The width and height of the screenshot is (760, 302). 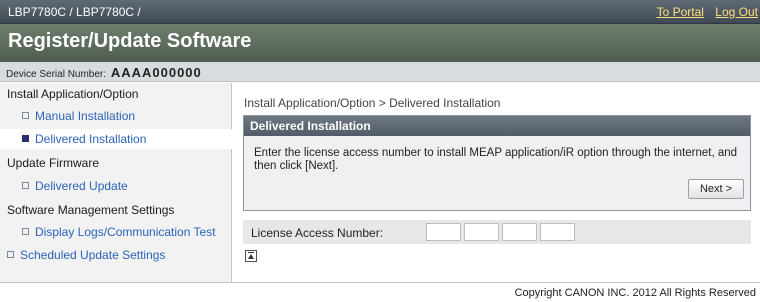 I want to click on license-access-row: License Access Number:, so click(x=497, y=232).